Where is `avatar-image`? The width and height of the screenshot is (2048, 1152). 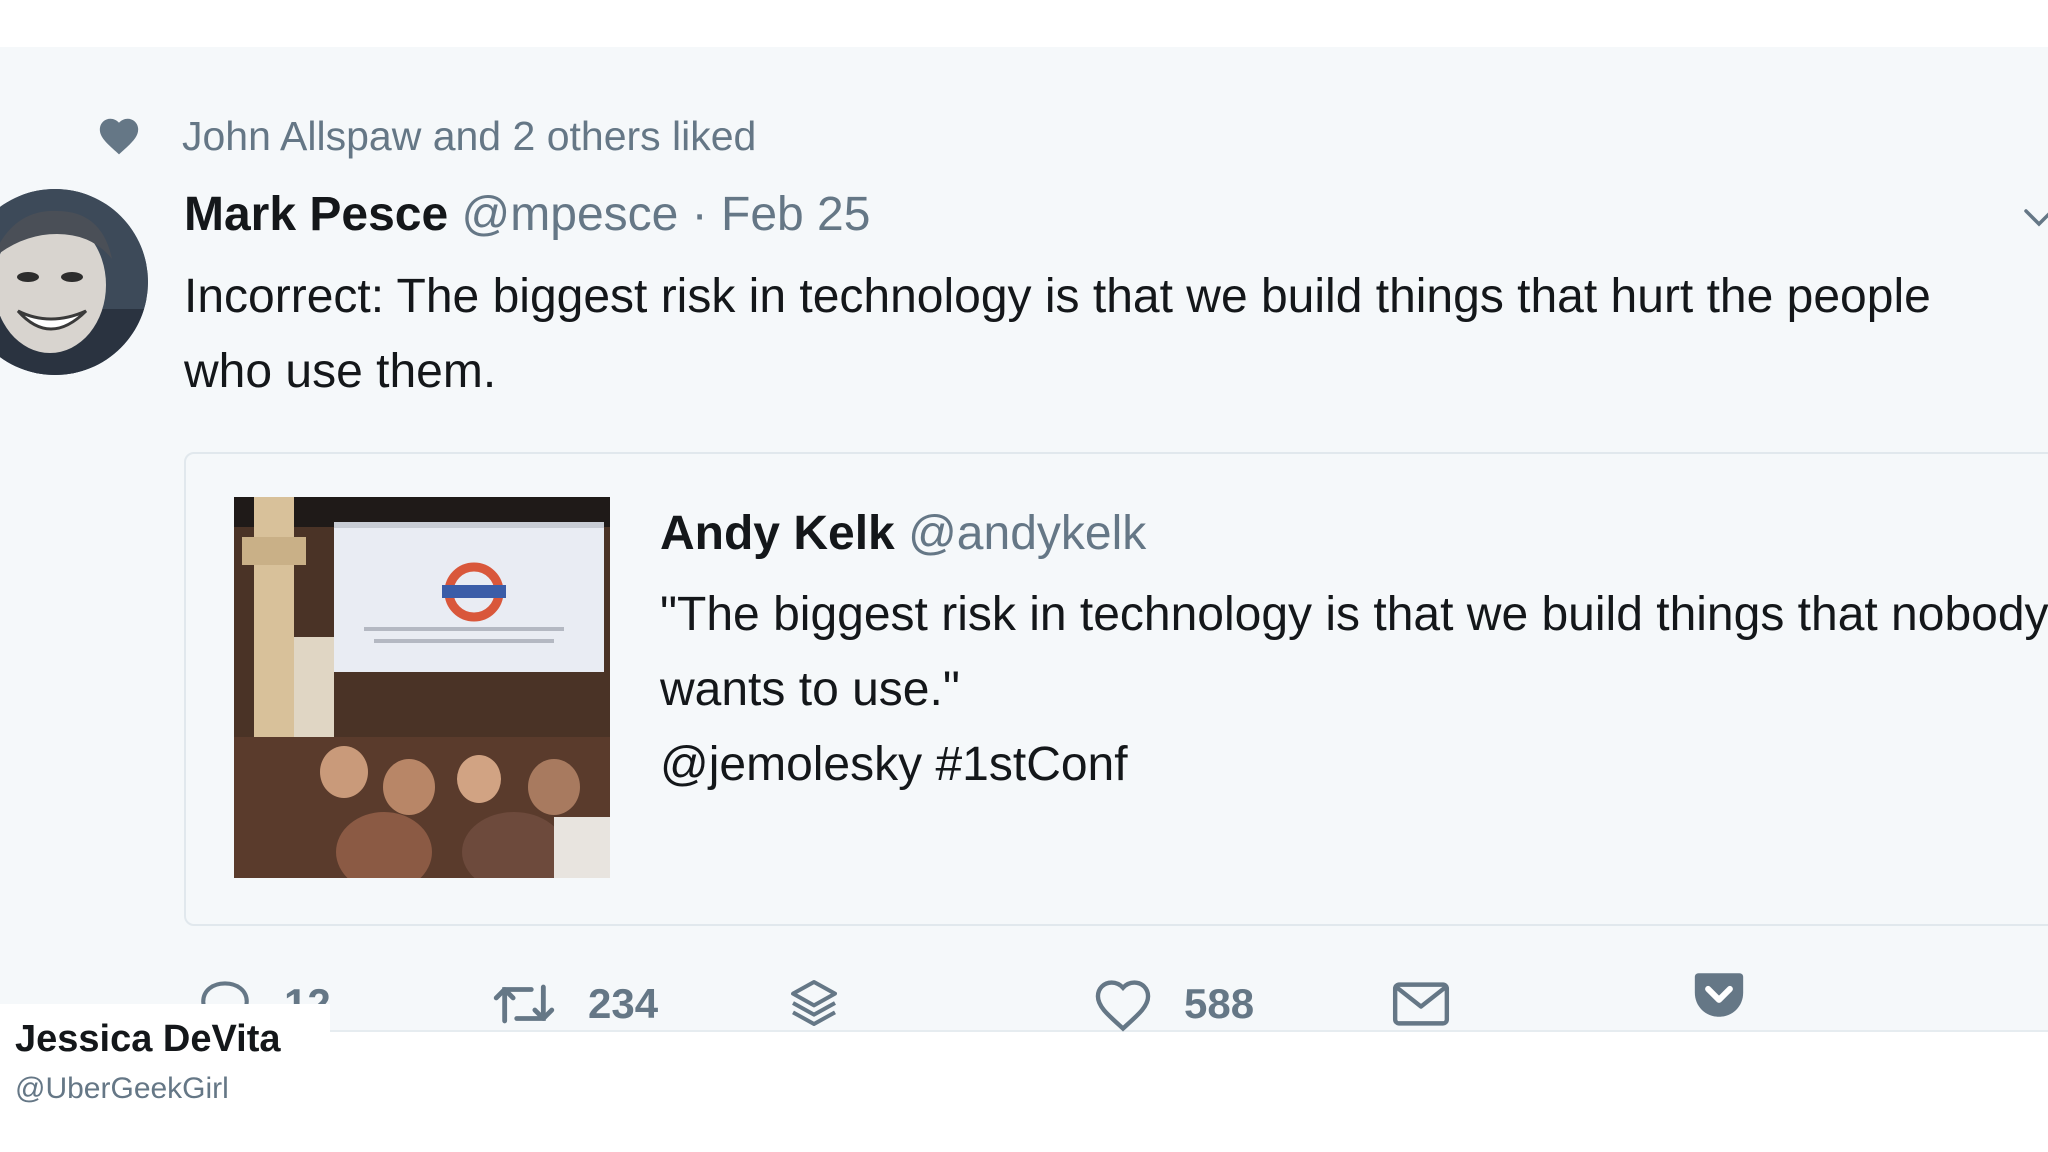
avatar-image is located at coordinates (74, 282).